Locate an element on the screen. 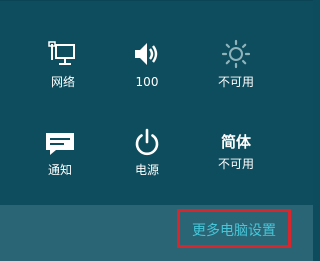 The image size is (320, 261). more-pc-settings-link: 更多电脑设置 is located at coordinates (234, 231).